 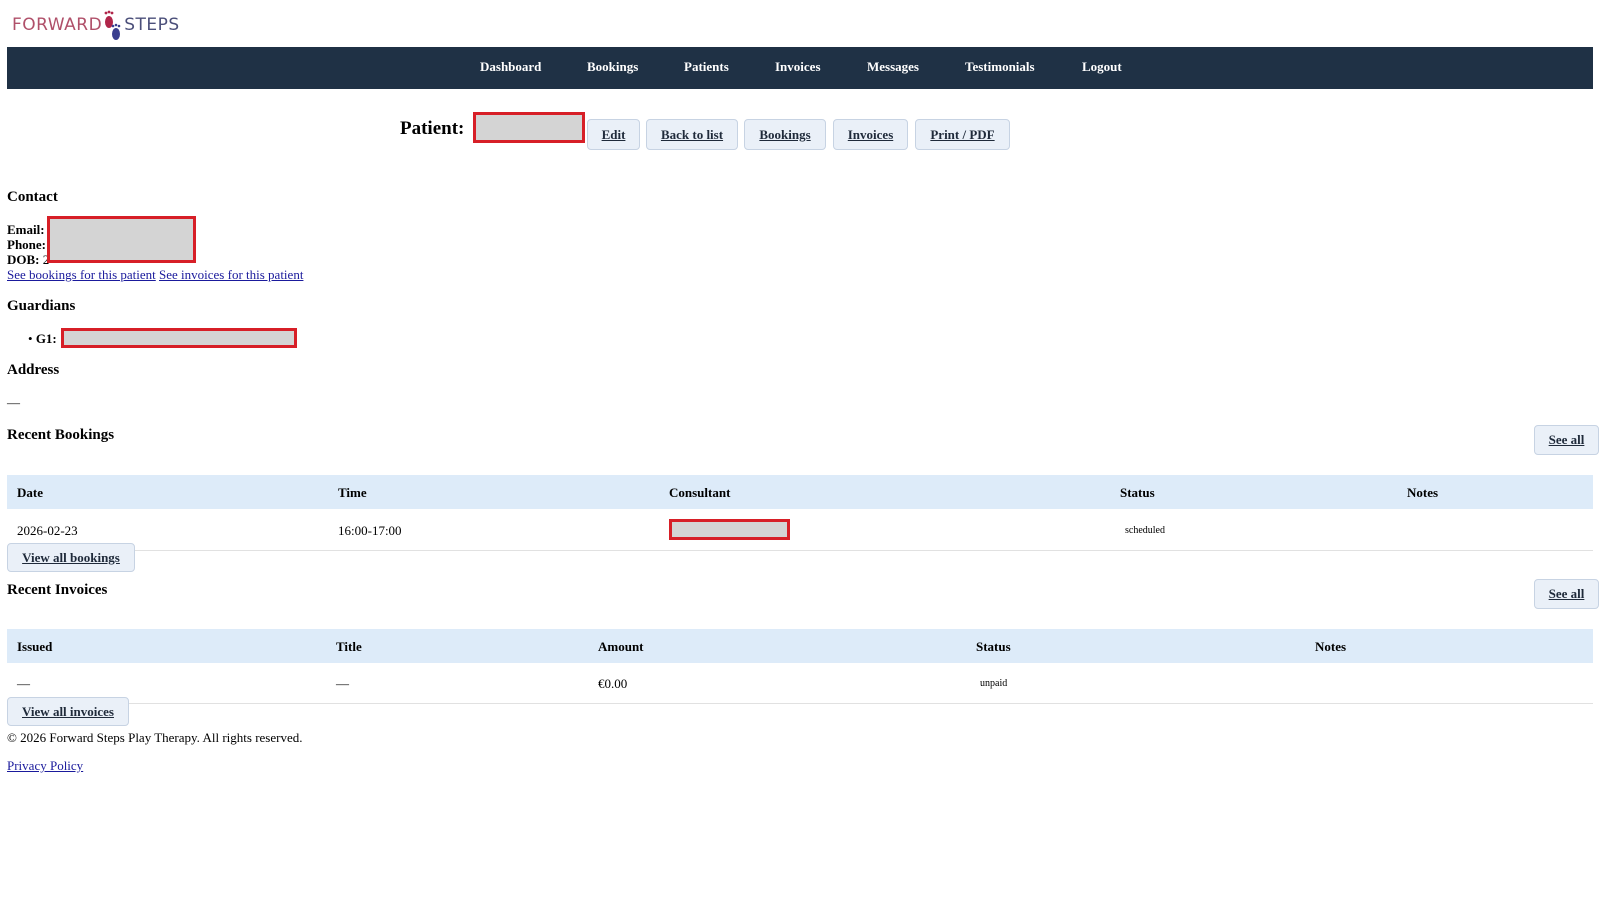 What do you see at coordinates (352, 492) in the screenshot?
I see `col-time: Time` at bounding box center [352, 492].